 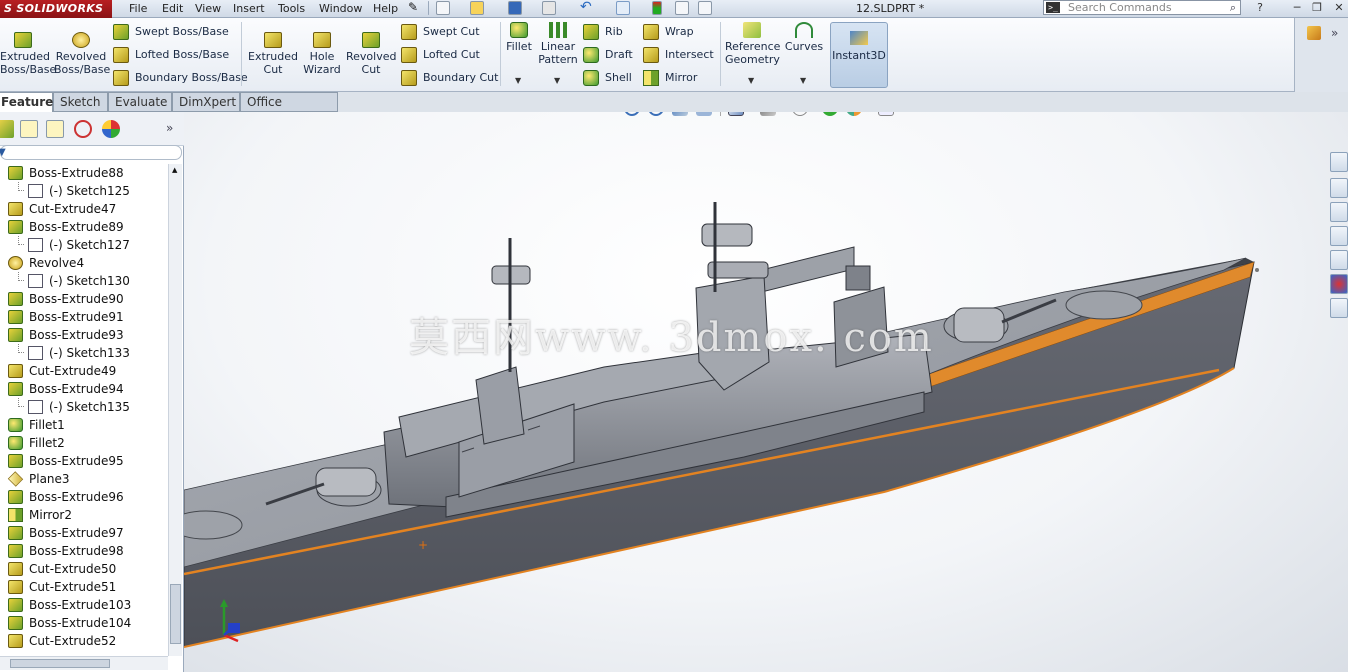 What do you see at coordinates (171, 55) in the screenshot?
I see `lofted-boss-button: Lofted Boss/Base` at bounding box center [171, 55].